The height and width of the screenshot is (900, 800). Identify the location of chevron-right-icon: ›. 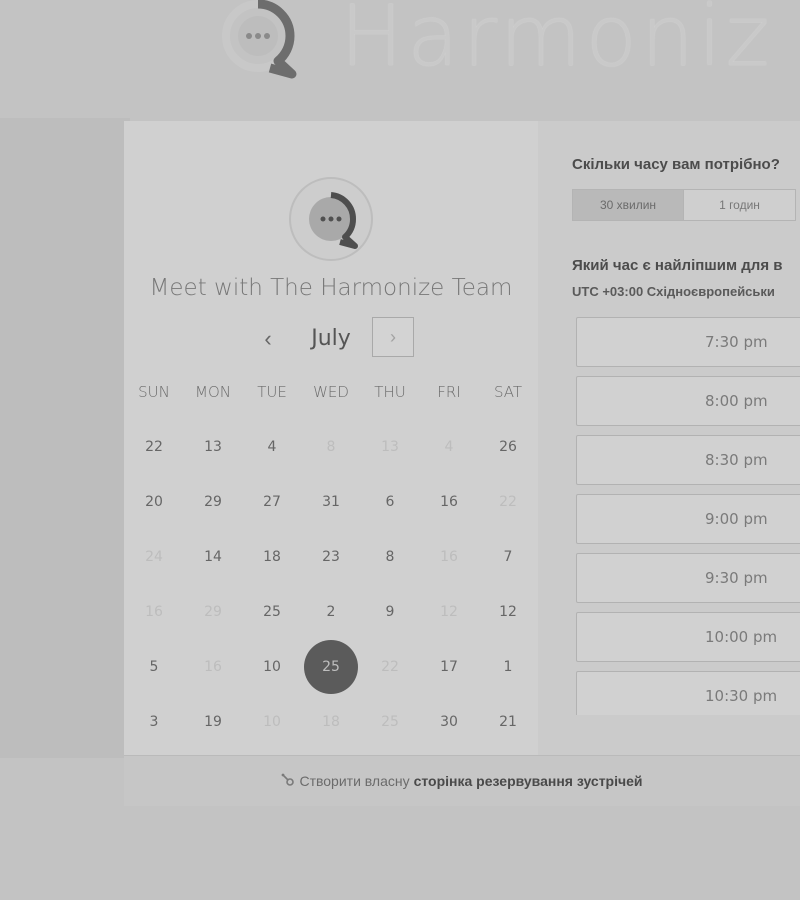
(393, 337).